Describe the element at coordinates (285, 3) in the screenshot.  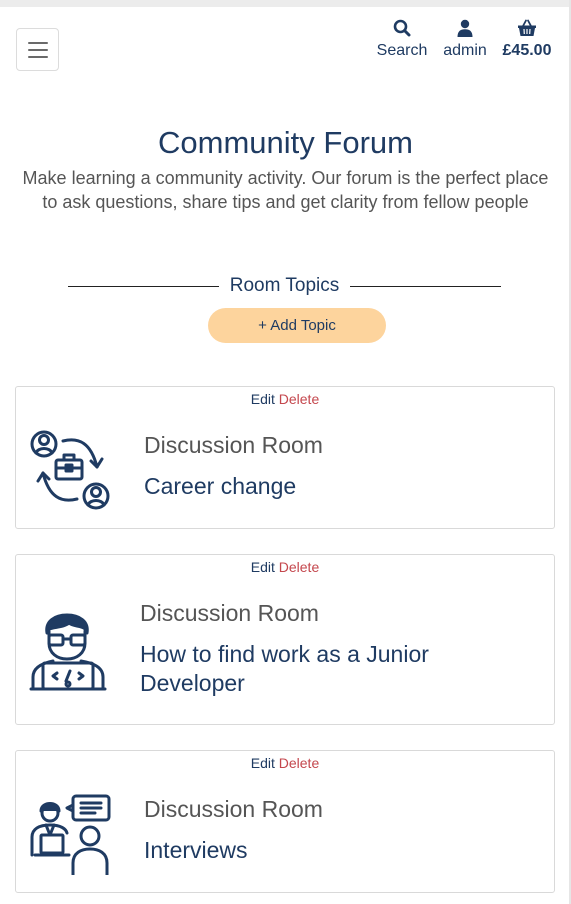
I see `top-border` at that location.